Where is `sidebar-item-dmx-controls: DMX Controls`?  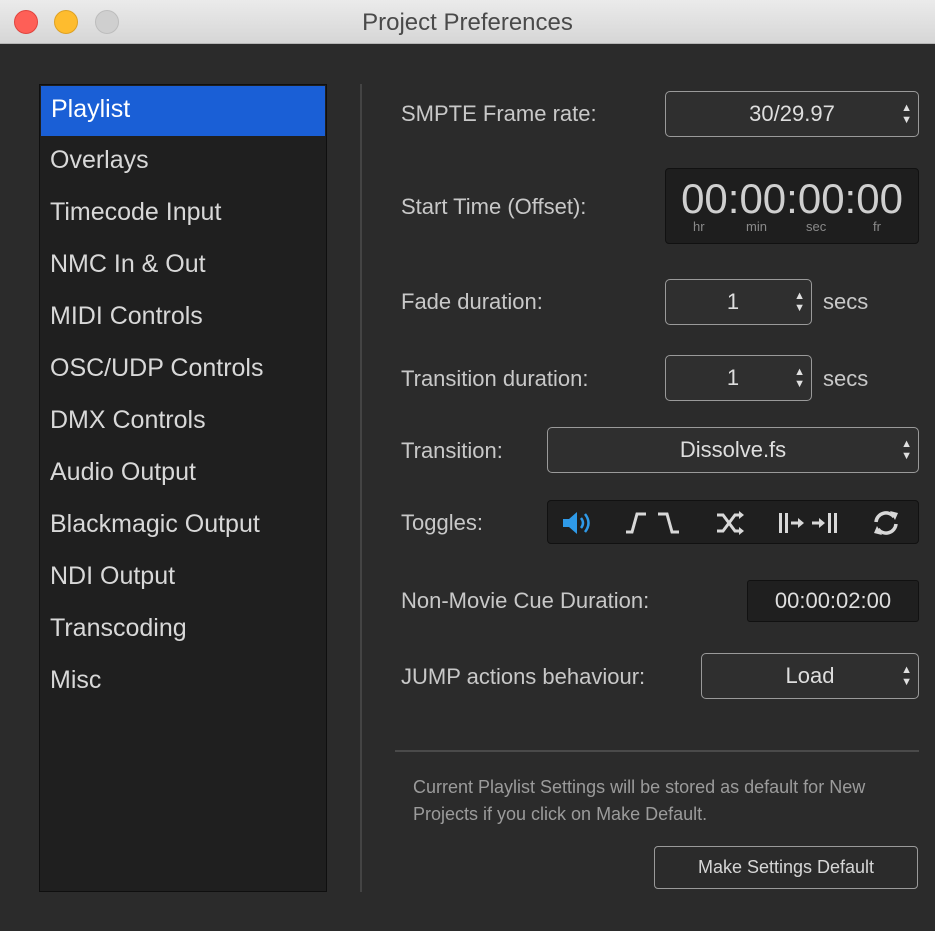 sidebar-item-dmx-controls: DMX Controls is located at coordinates (183, 422).